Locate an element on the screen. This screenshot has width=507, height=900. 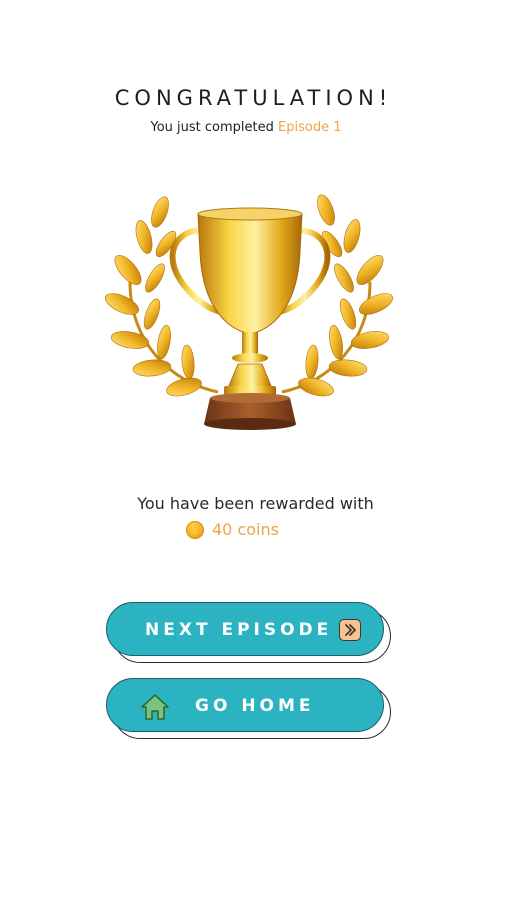
page-title: CONGRATULATION! is located at coordinates (253, 98).